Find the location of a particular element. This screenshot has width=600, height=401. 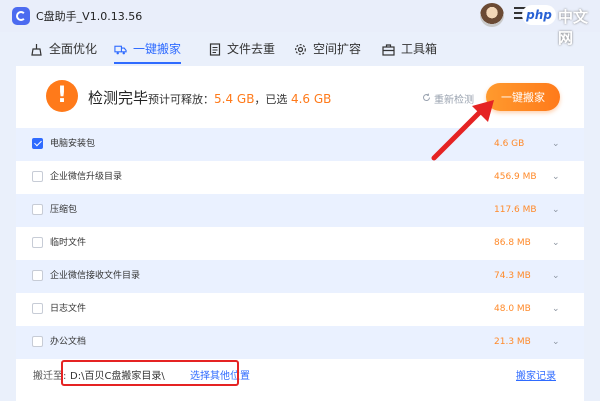

title-bar: C盘助手_V1.0.13.56 php 中文网 is located at coordinates (300, 23).